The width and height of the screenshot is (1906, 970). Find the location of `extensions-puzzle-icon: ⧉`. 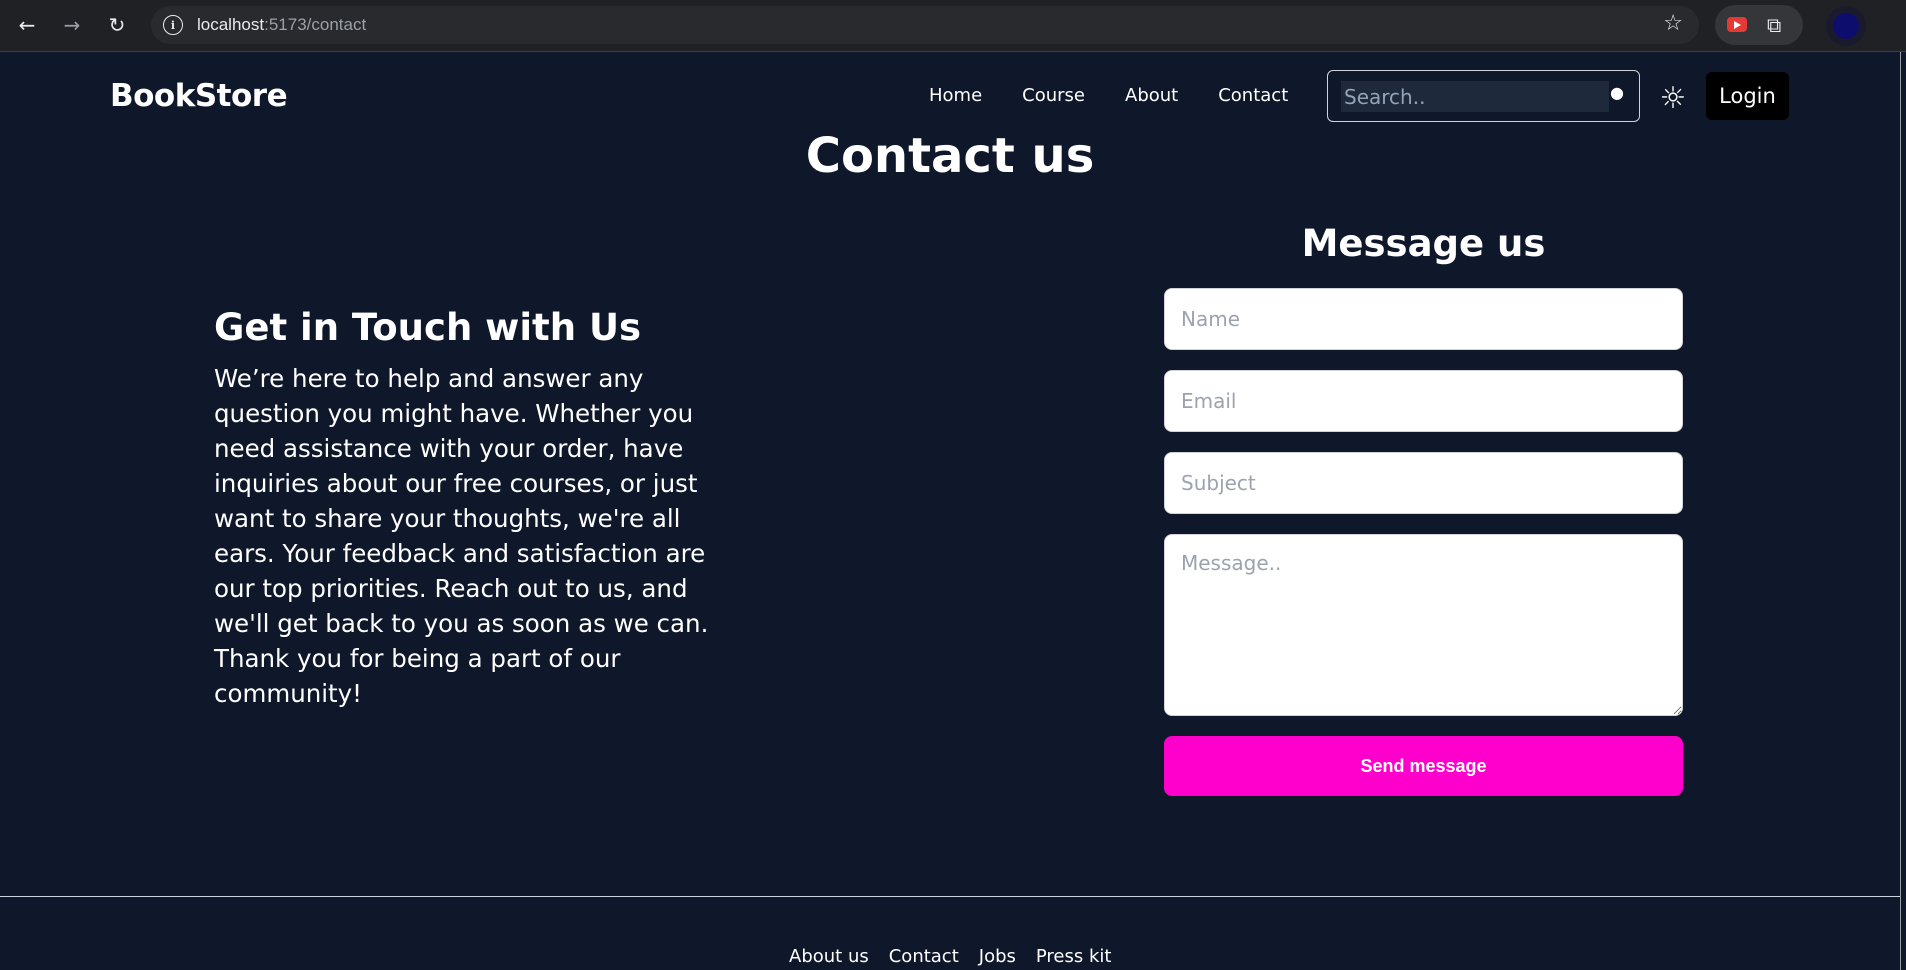

extensions-puzzle-icon: ⧉ is located at coordinates (1774, 25).